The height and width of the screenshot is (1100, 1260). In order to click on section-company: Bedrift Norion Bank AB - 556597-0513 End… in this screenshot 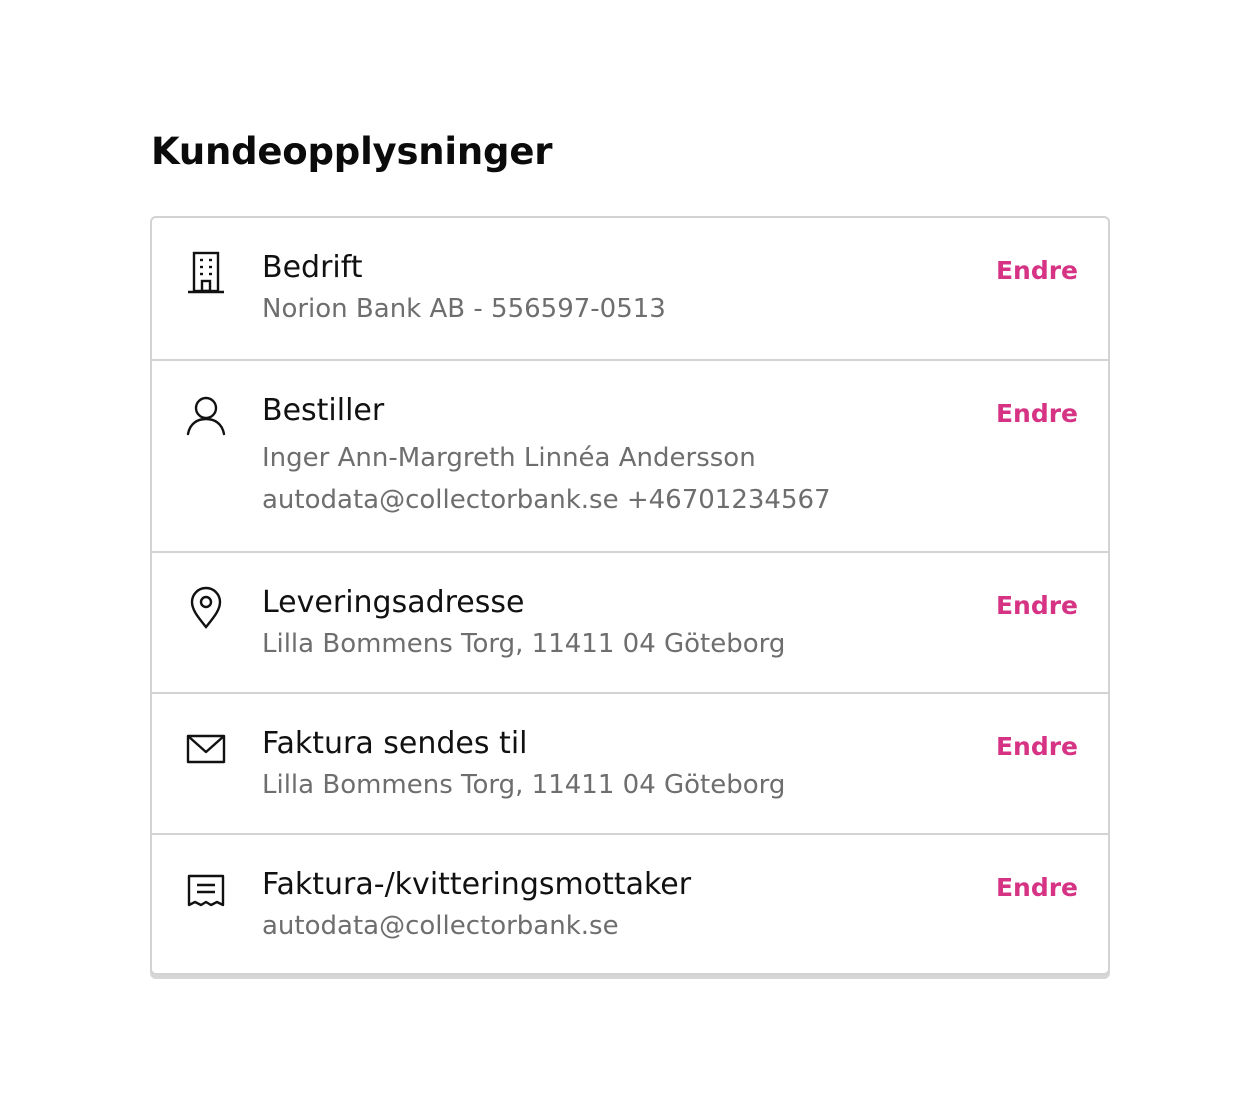, I will do `click(630, 288)`.